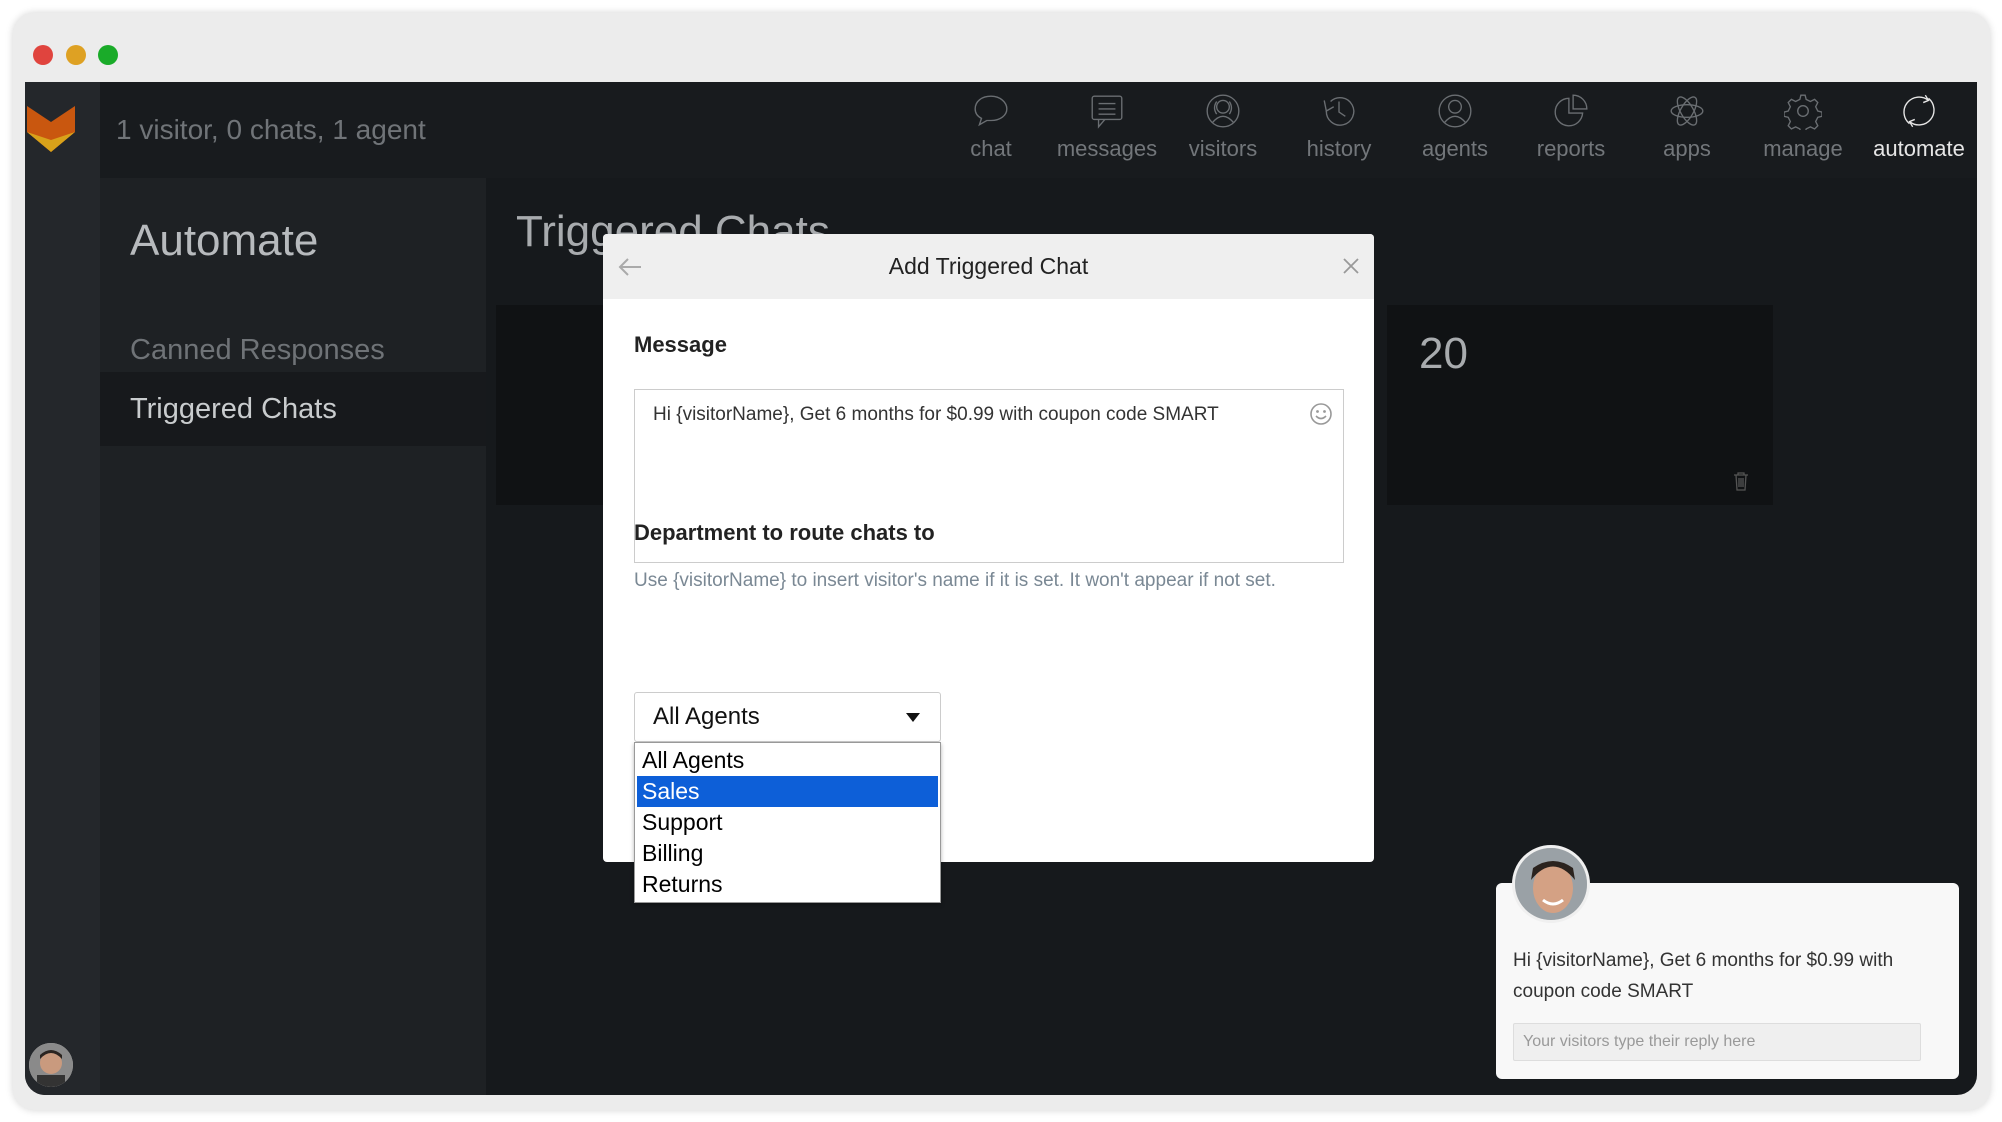  What do you see at coordinates (43, 55) in the screenshot?
I see `close-window-button` at bounding box center [43, 55].